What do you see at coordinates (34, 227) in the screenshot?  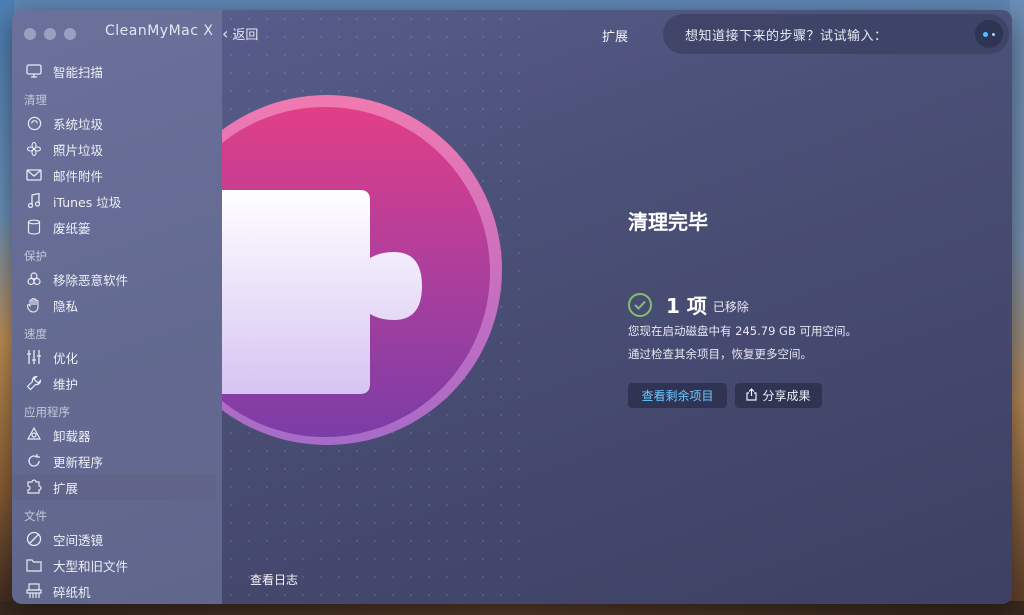 I see `trash-icon` at bounding box center [34, 227].